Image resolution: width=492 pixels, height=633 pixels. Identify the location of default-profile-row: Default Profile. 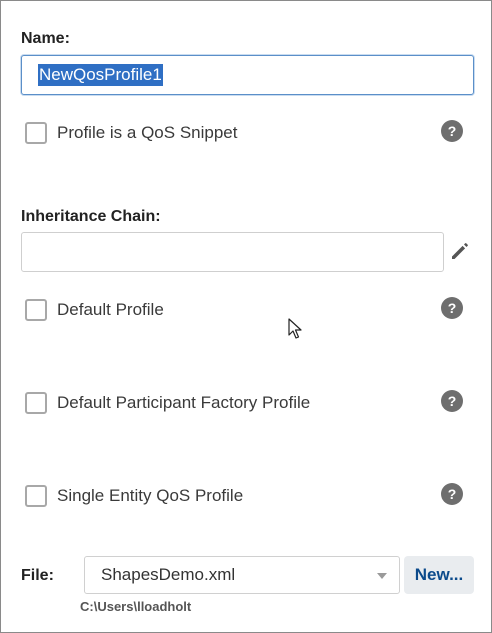
(94, 310).